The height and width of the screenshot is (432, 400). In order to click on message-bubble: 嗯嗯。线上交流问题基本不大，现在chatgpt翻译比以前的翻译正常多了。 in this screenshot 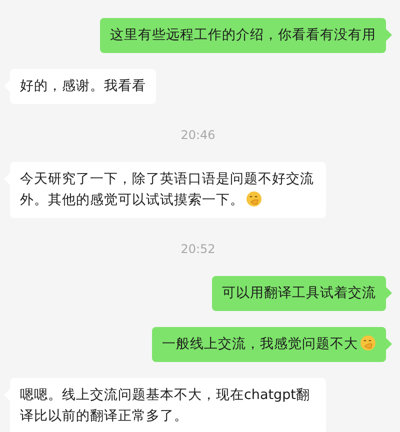, I will do `click(168, 405)`.